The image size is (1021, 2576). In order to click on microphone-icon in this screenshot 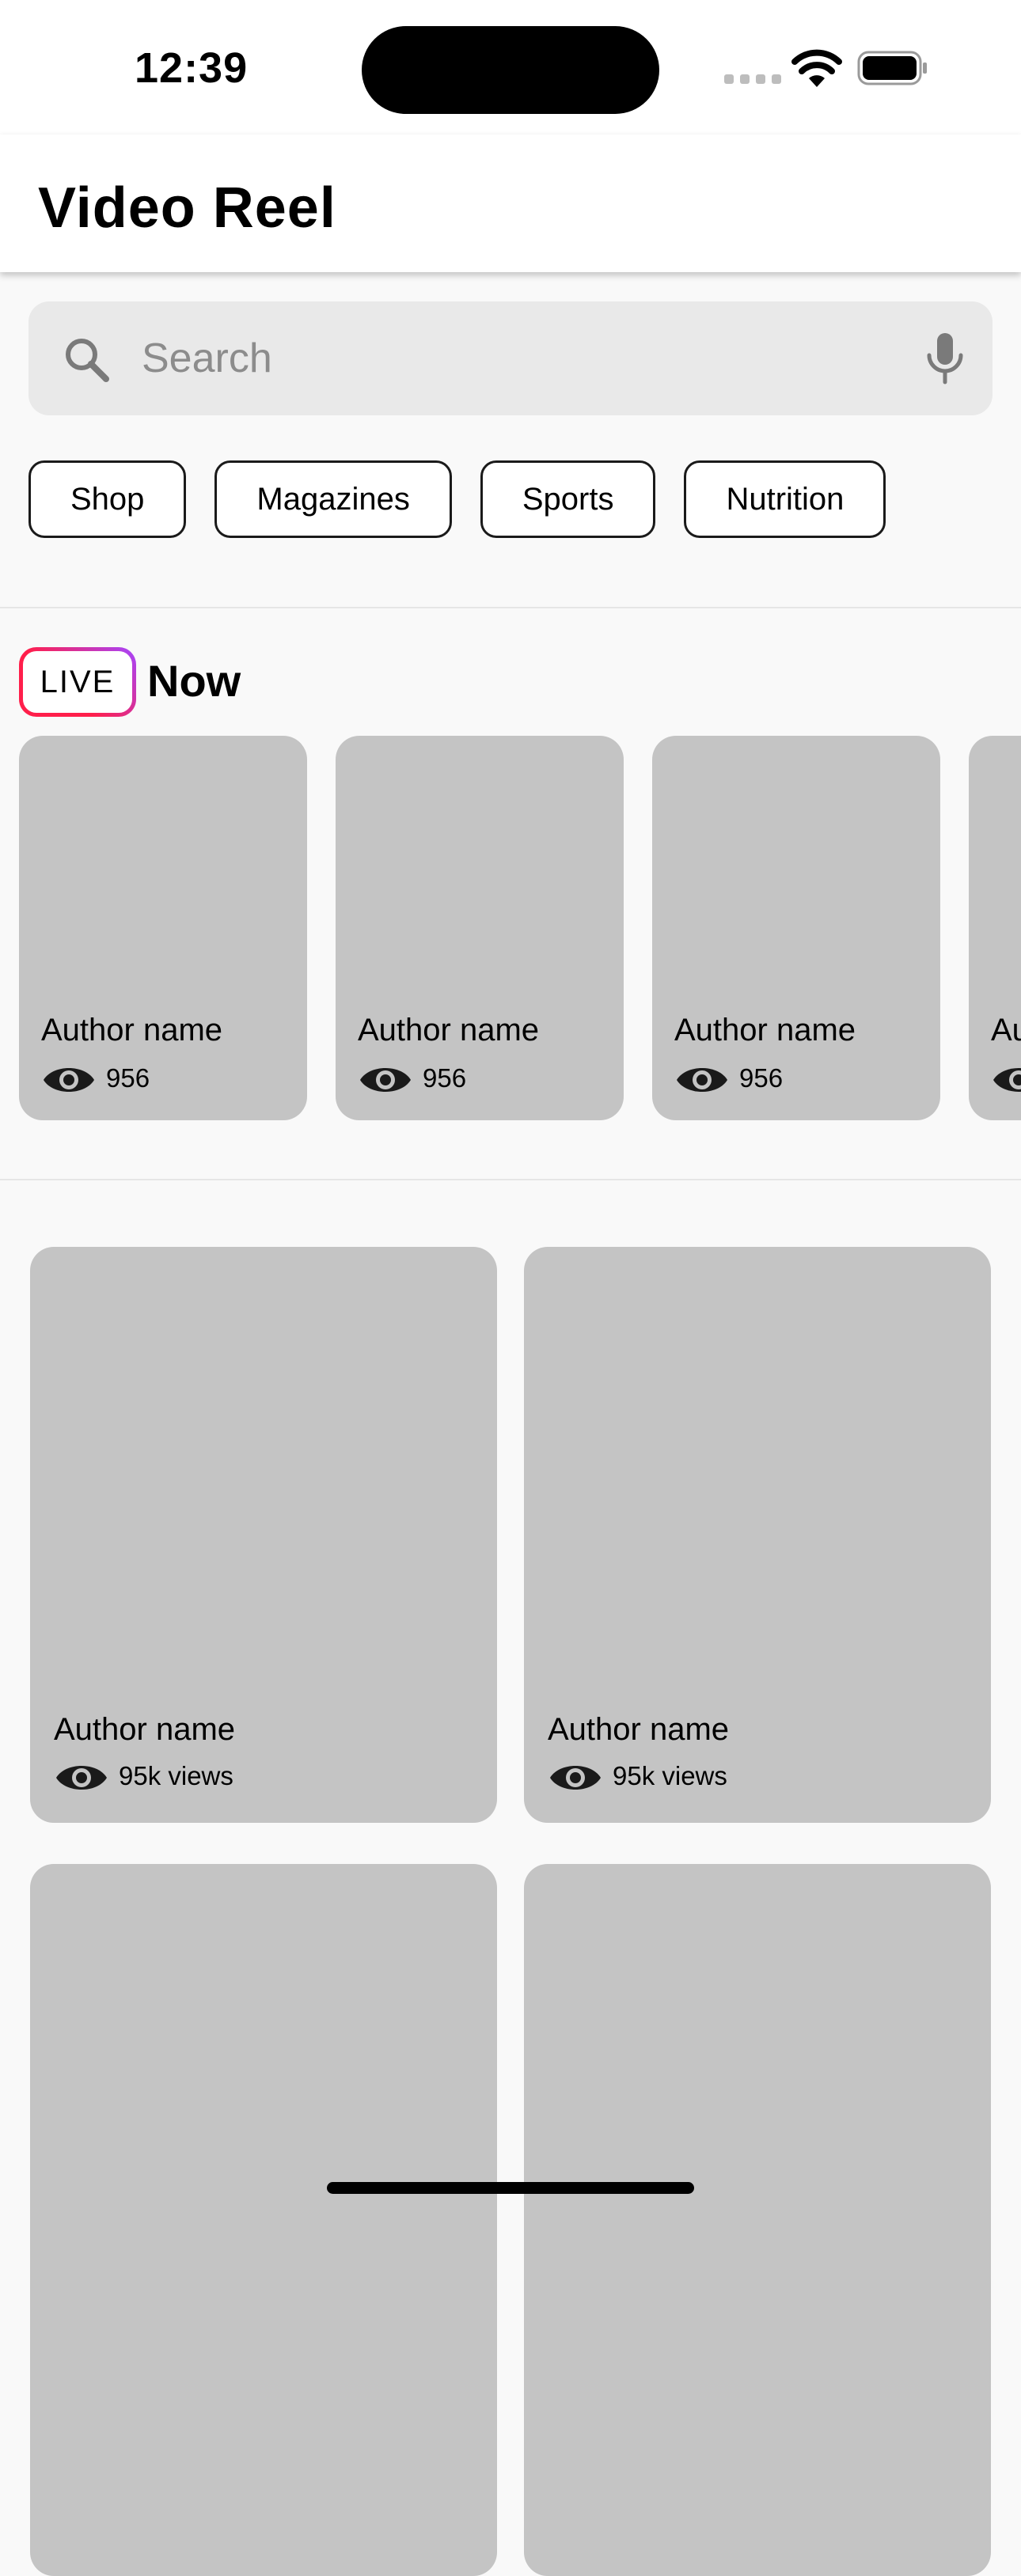, I will do `click(945, 358)`.